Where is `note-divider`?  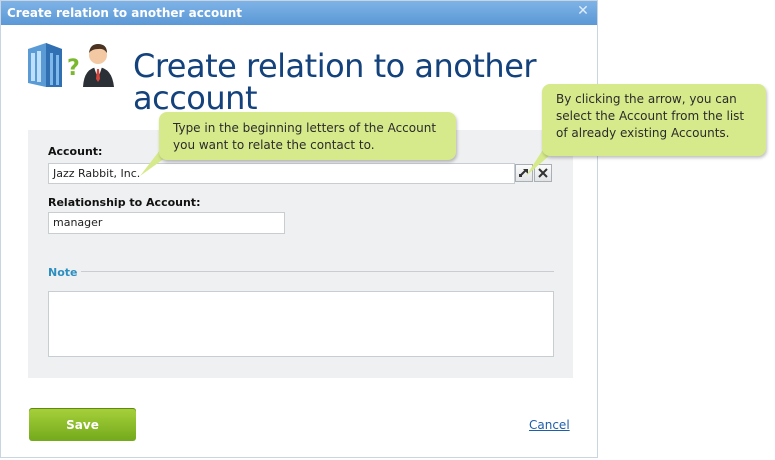 note-divider is located at coordinates (317, 271).